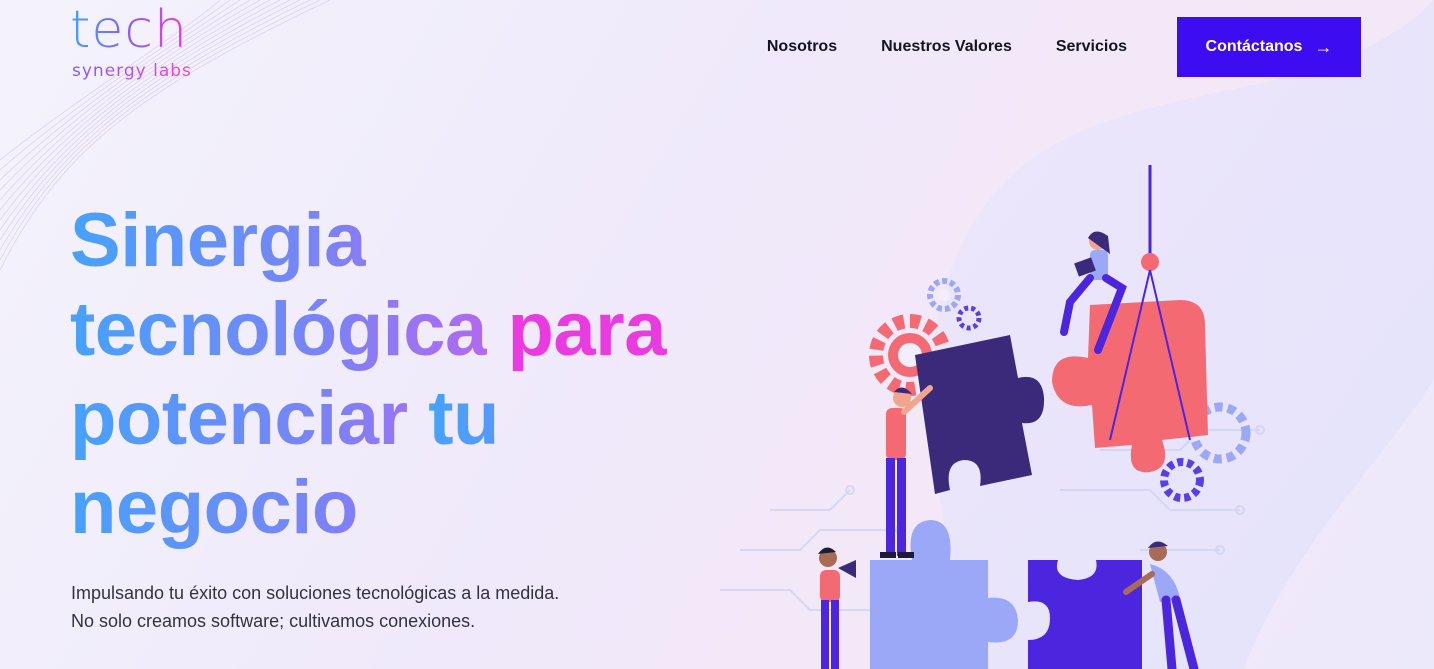 The image size is (1434, 669). What do you see at coordinates (278, 329) in the screenshot?
I see `hero-title-word: tecnológica` at bounding box center [278, 329].